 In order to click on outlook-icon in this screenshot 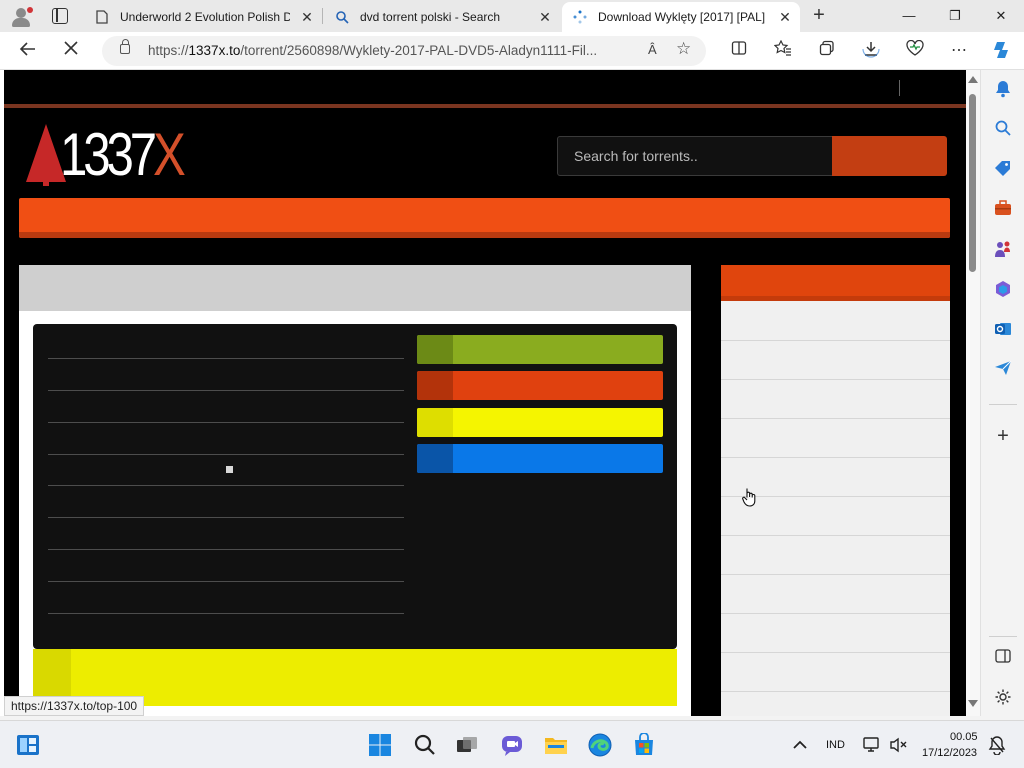, I will do `click(1003, 331)`.